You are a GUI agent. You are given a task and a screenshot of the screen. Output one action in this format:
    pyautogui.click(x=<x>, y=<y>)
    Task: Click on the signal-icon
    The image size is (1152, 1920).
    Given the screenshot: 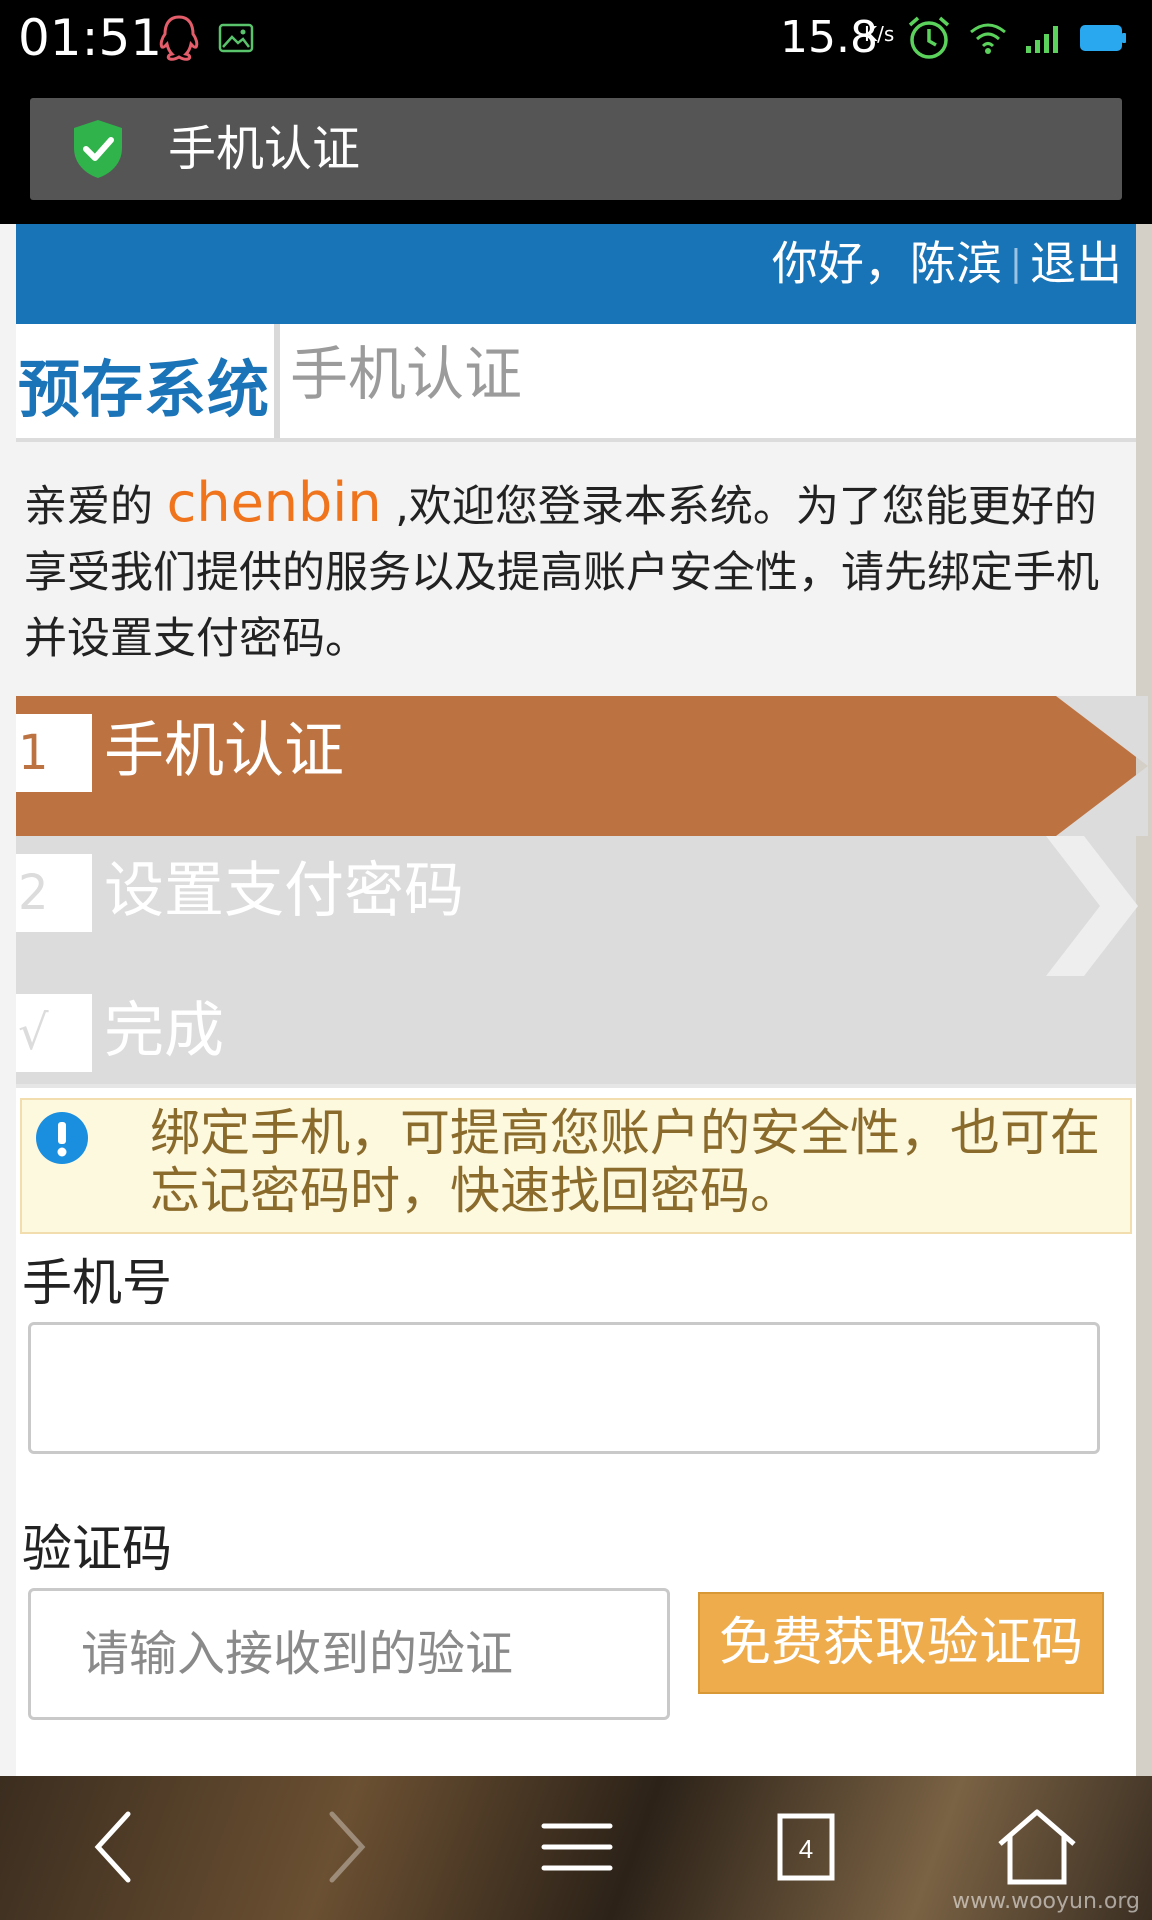 What is the action you would take?
    pyautogui.click(x=1042, y=39)
    